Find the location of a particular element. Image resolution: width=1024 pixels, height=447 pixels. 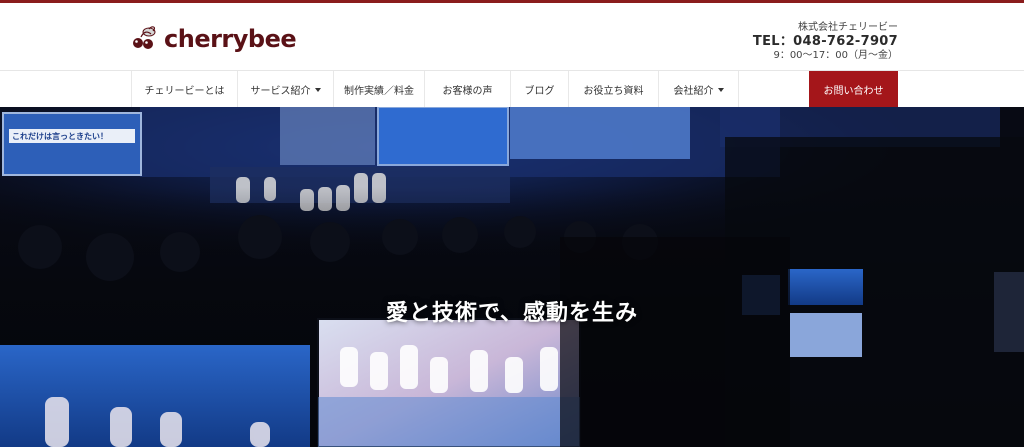

phone-number: TEL：048-762-7907 is located at coordinates (825, 42).